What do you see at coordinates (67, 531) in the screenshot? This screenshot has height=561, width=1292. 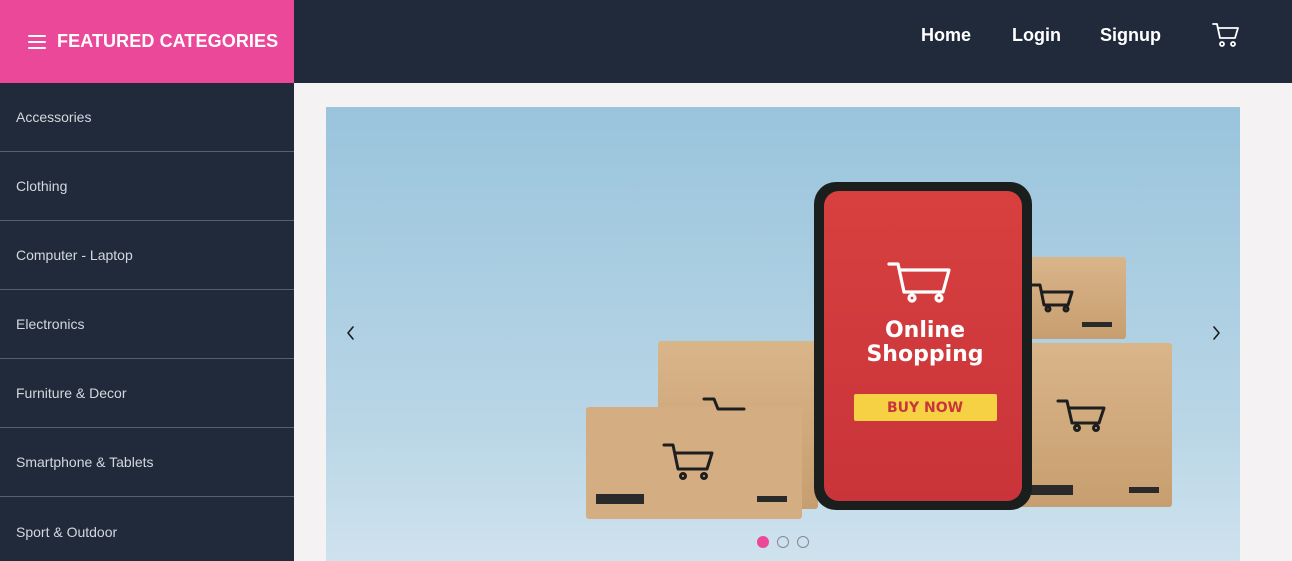 I see `sidebar-item-label: Sport & Outdoor` at bounding box center [67, 531].